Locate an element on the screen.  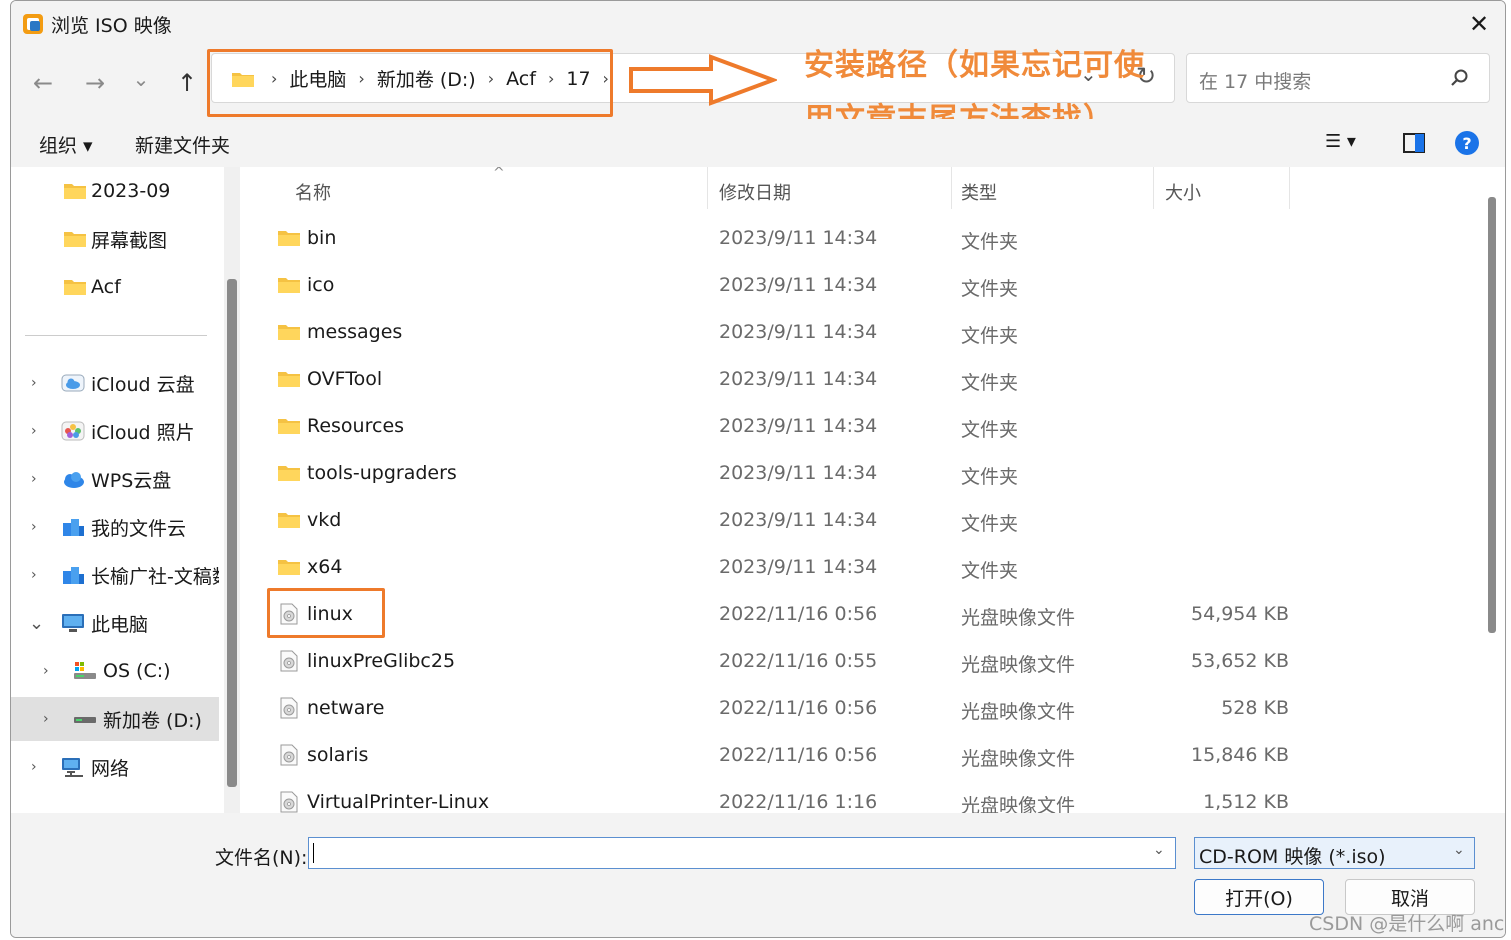
column-header-date: 修改日期 is located at coordinates (755, 192).